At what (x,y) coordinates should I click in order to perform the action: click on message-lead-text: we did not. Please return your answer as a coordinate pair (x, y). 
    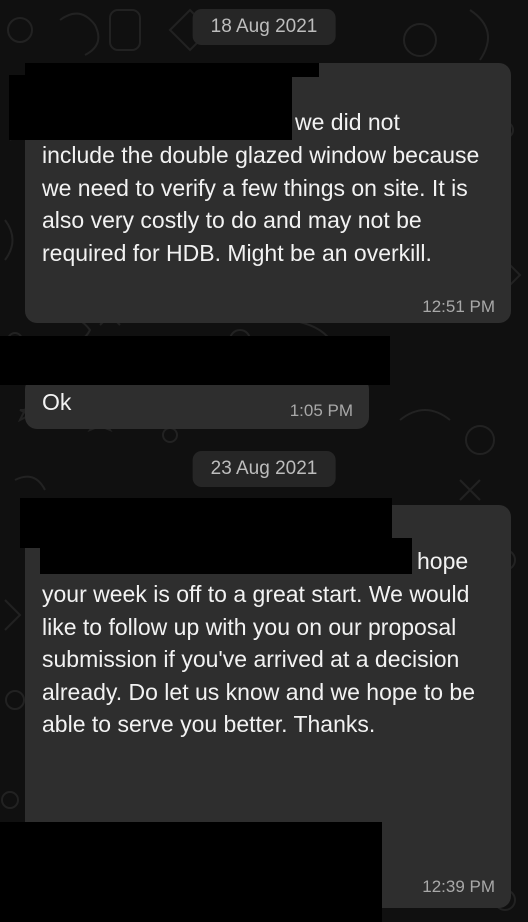
    Looking at the image, I should click on (347, 122).